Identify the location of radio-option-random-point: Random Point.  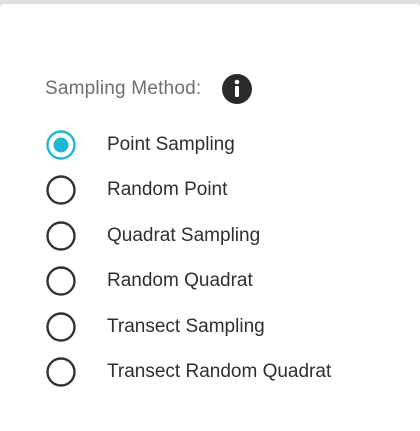
(225, 191).